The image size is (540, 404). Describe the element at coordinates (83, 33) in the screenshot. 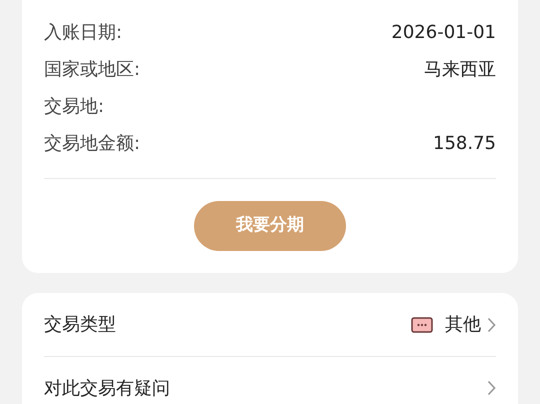

I see `detail-label: 入账日期:` at that location.